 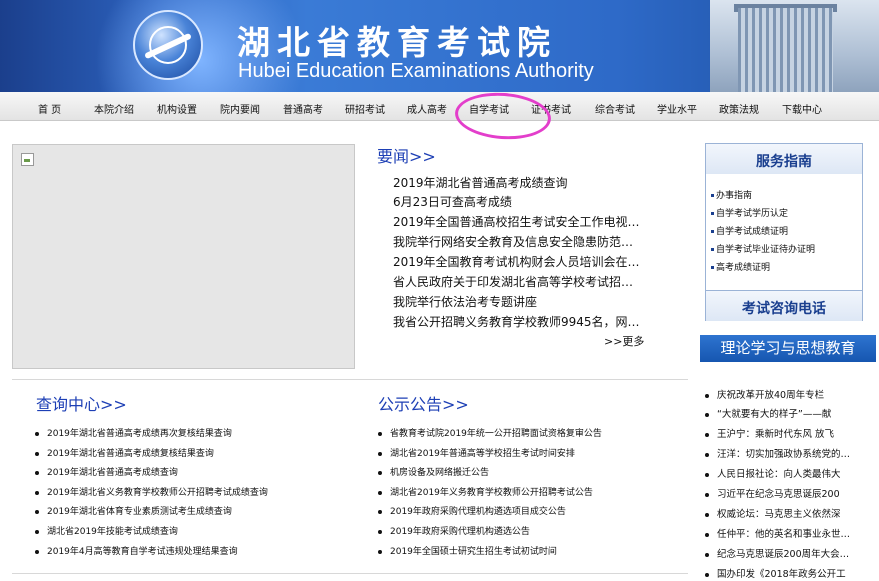 I want to click on query-center-title: 查询中心>>, so click(x=81, y=403).